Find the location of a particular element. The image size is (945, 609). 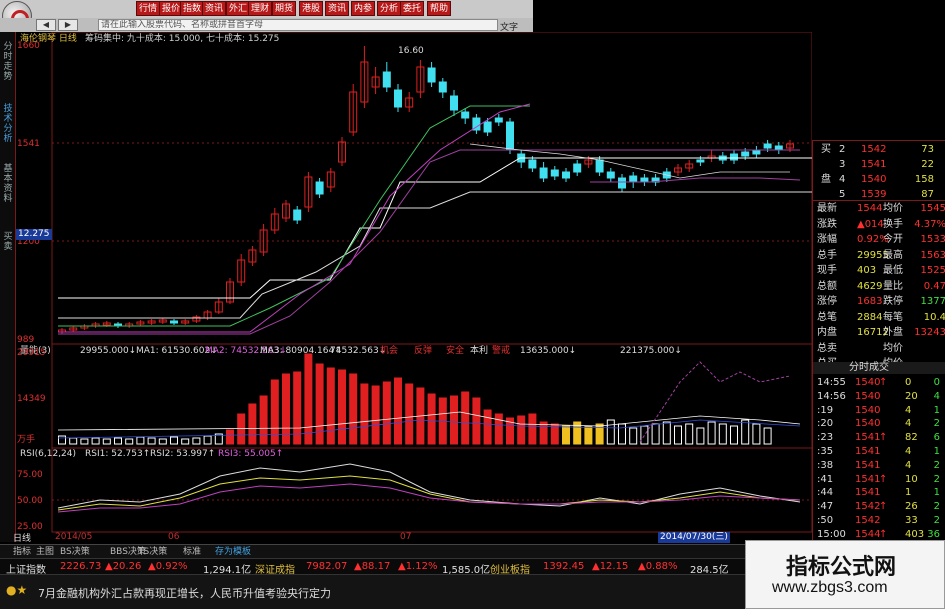

cy-index-change: ▲12.15 is located at coordinates (610, 566).